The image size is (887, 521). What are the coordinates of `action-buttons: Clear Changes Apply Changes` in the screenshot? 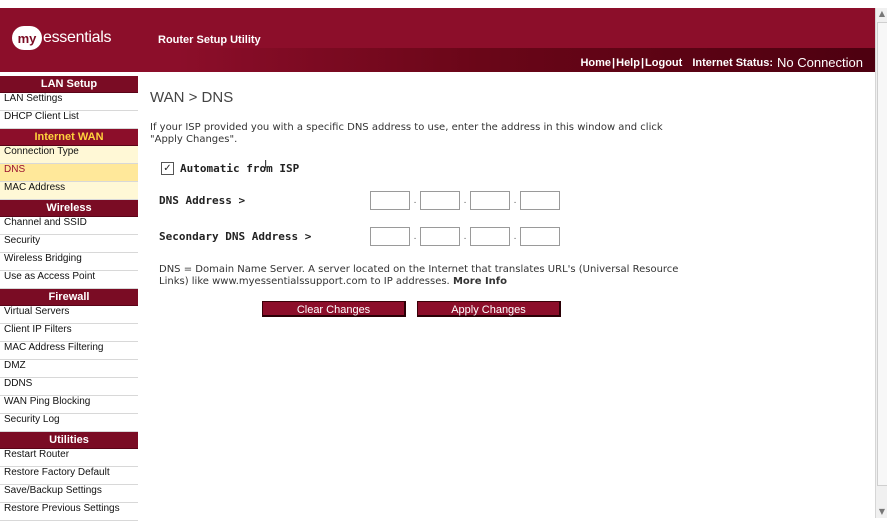 It's located at (411, 309).